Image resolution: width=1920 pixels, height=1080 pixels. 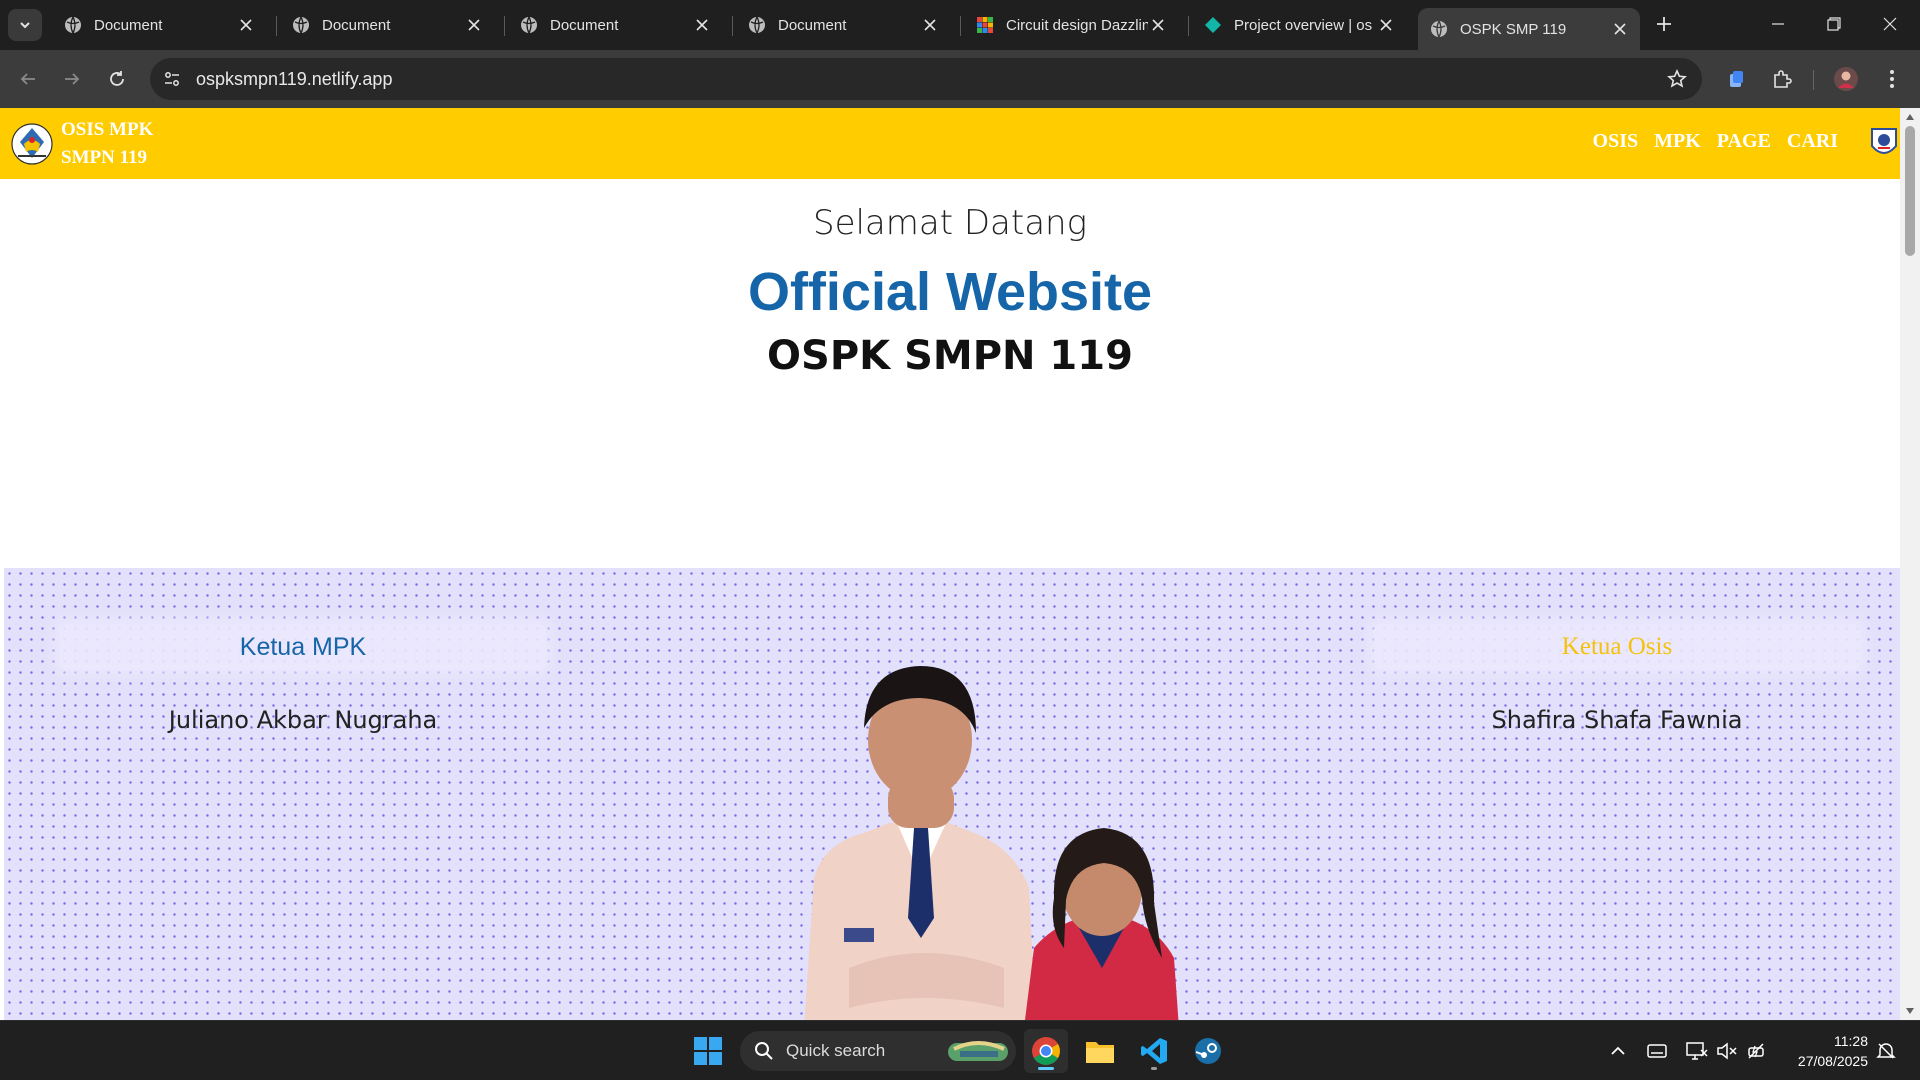 I want to click on site-brand: OSIS MPK SMPN 119, so click(x=107, y=144).